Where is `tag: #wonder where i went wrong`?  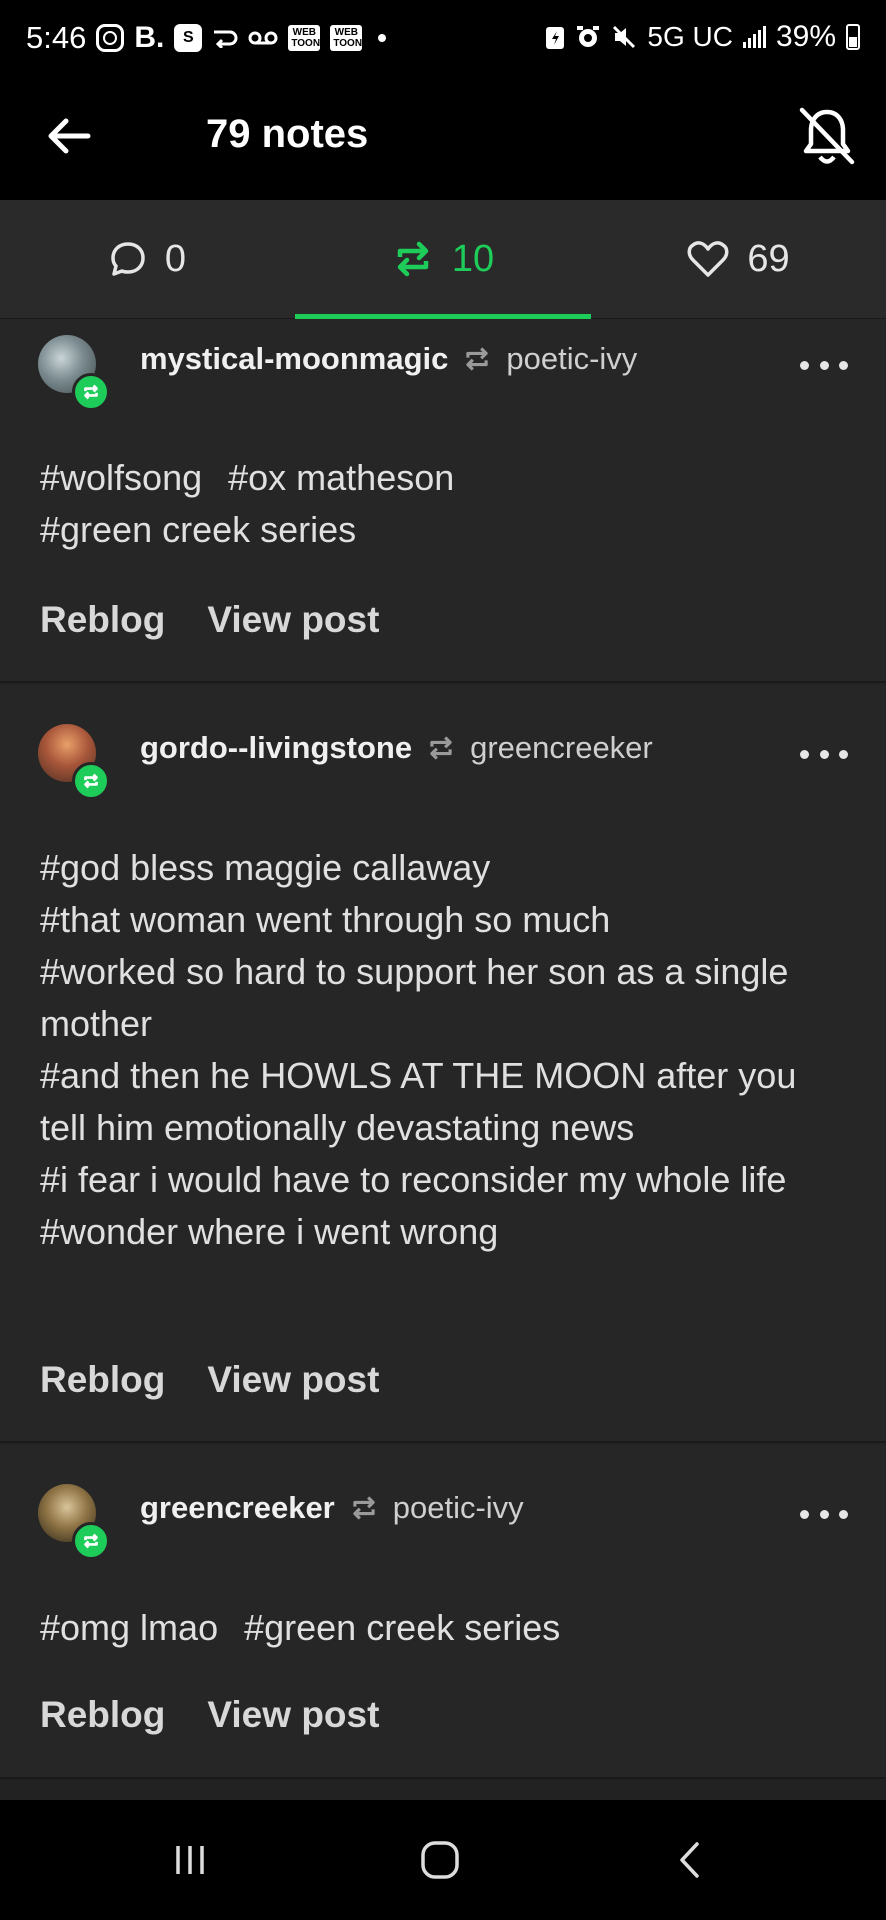 tag: #wonder where i went wrong is located at coordinates (443, 1232).